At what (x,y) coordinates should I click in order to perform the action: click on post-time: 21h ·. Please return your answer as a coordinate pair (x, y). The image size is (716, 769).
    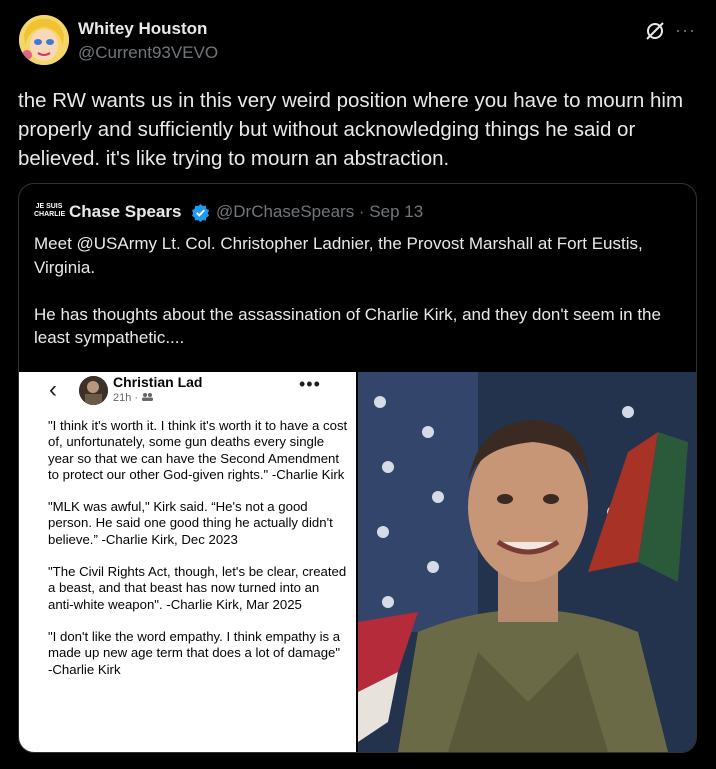
    Looking at the image, I should click on (126, 398).